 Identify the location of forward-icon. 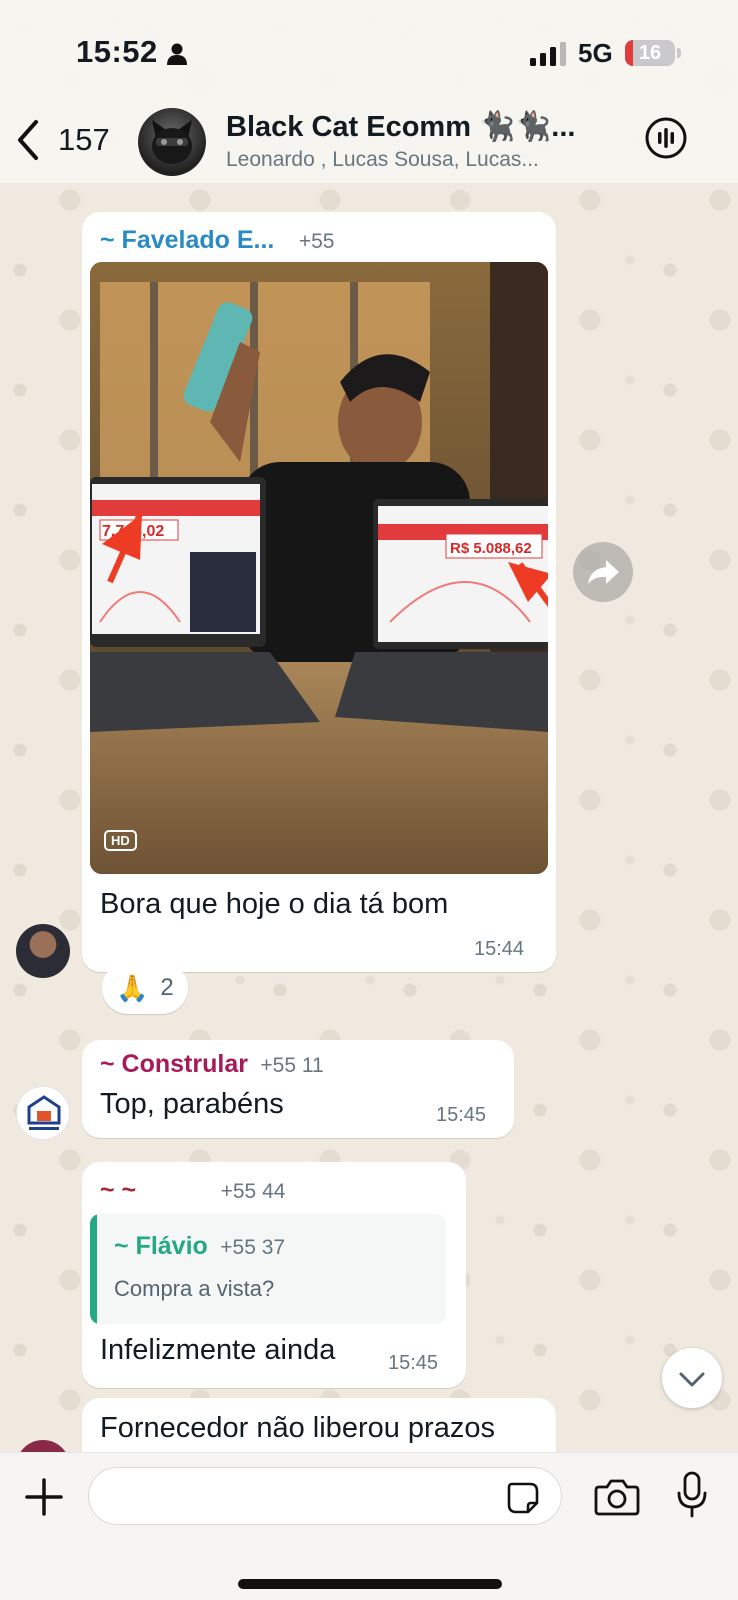
(603, 572).